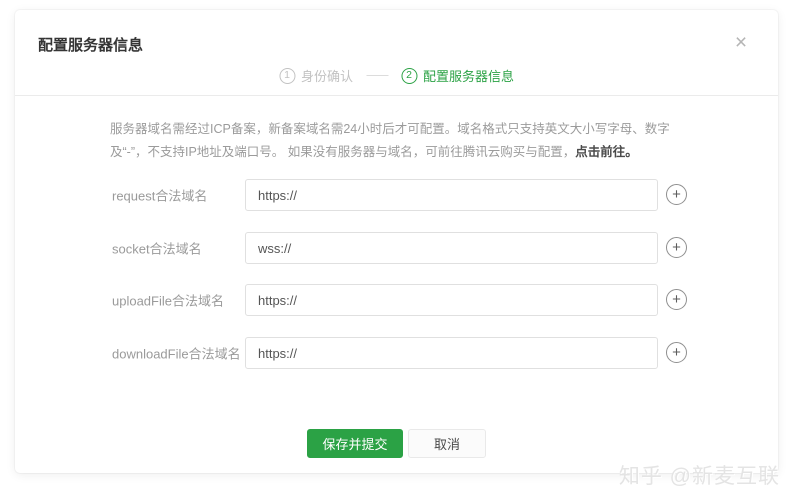  I want to click on downloadfile-domain-input, so click(451, 353).